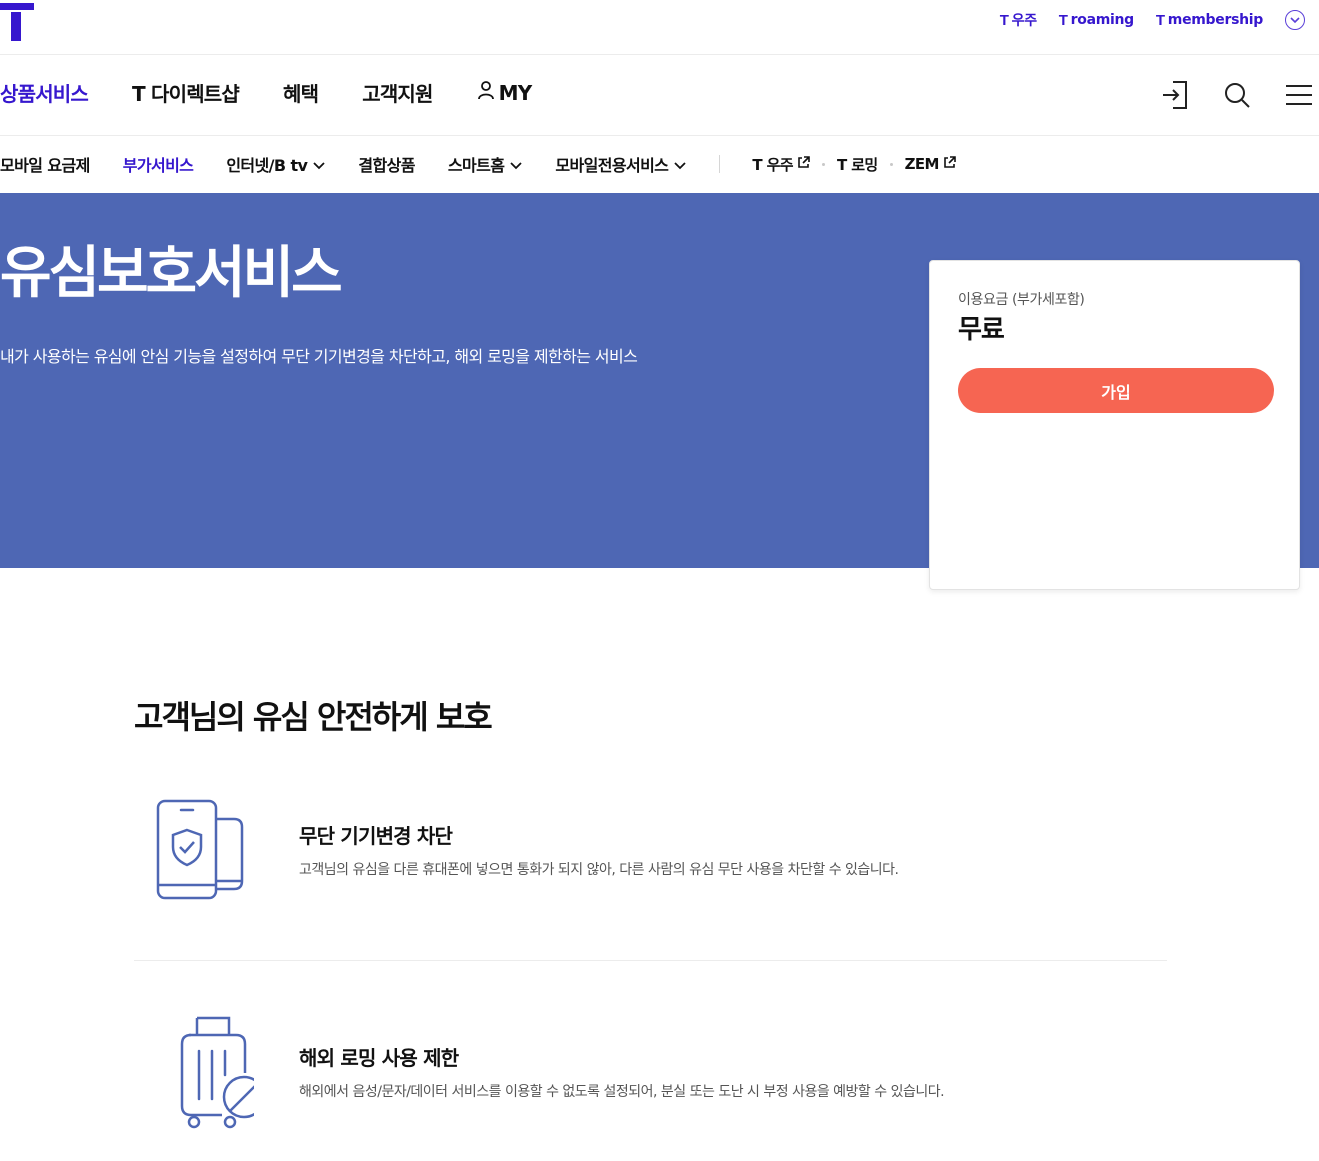  Describe the element at coordinates (922, 164) in the screenshot. I see `lnb-ext-label: ZEM` at that location.